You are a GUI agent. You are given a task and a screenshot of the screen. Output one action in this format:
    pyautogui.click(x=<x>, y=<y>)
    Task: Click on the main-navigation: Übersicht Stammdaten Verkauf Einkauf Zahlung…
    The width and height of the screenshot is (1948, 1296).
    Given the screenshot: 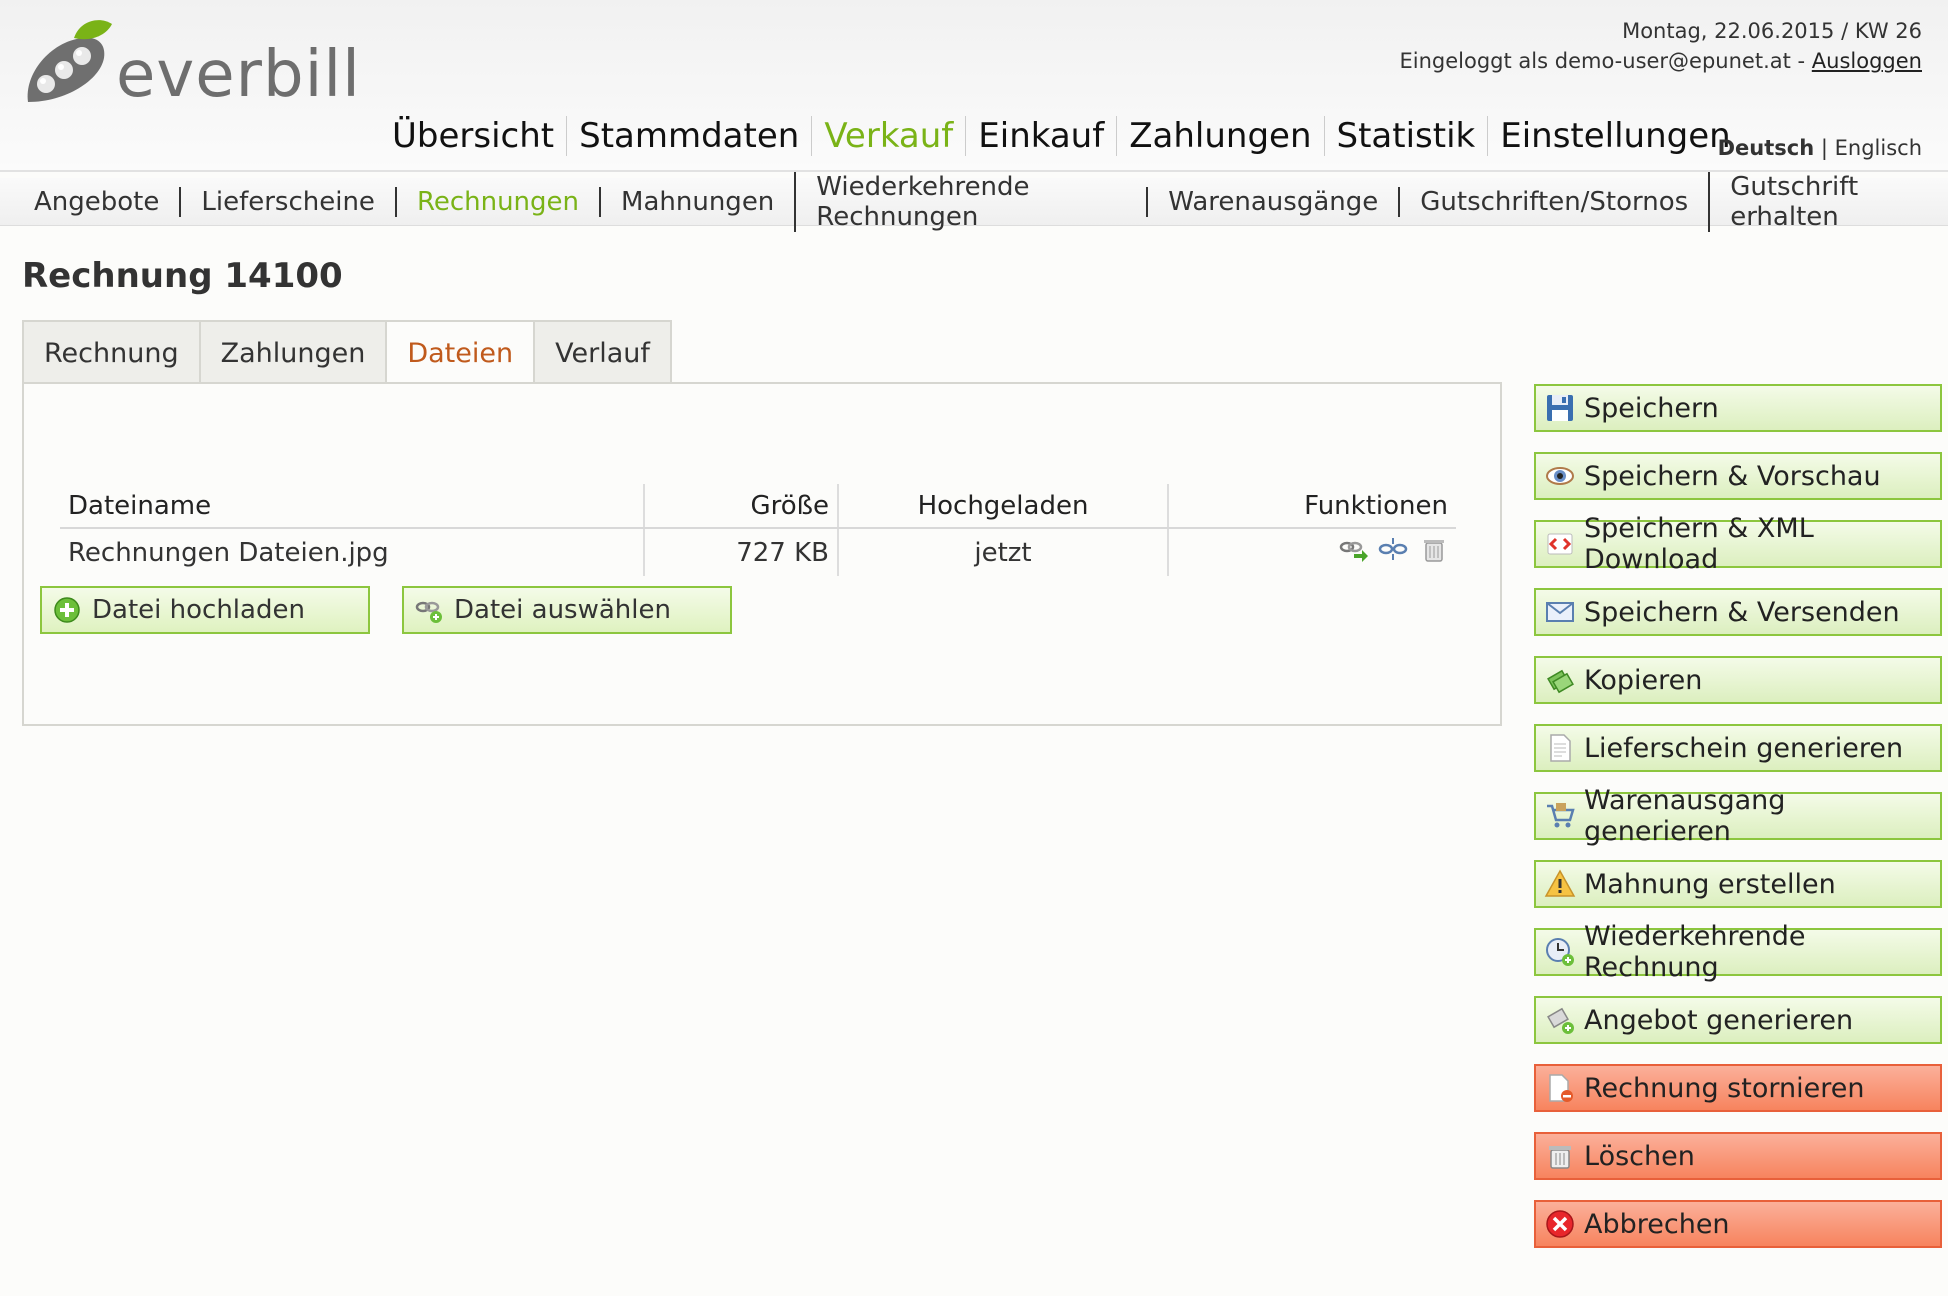 What is the action you would take?
    pyautogui.click(x=1061, y=136)
    